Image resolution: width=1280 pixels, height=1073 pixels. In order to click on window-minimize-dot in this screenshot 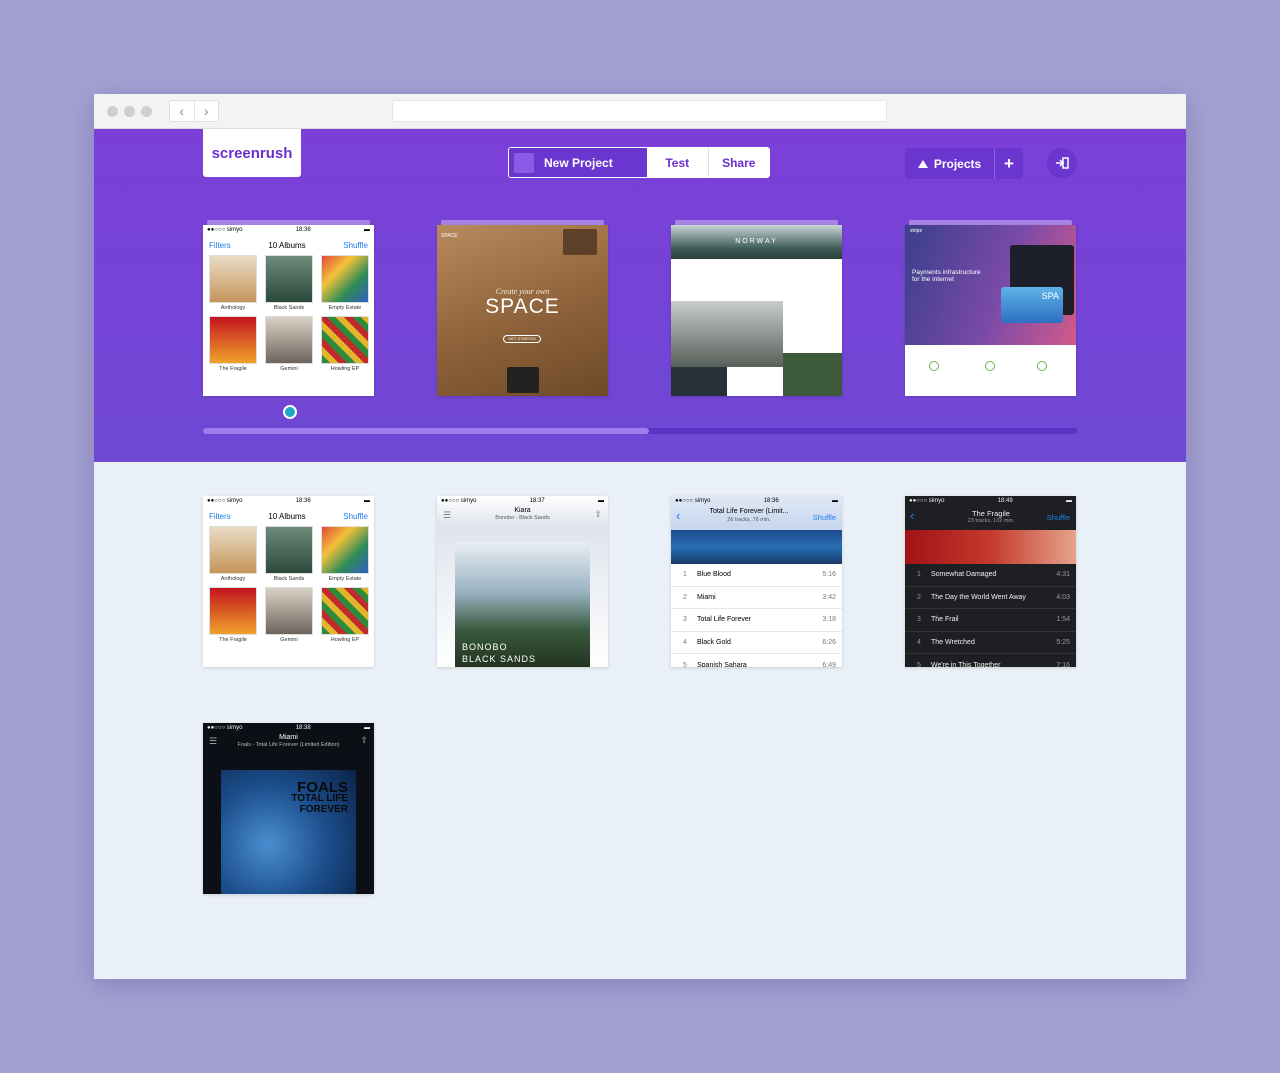, I will do `click(129, 111)`.